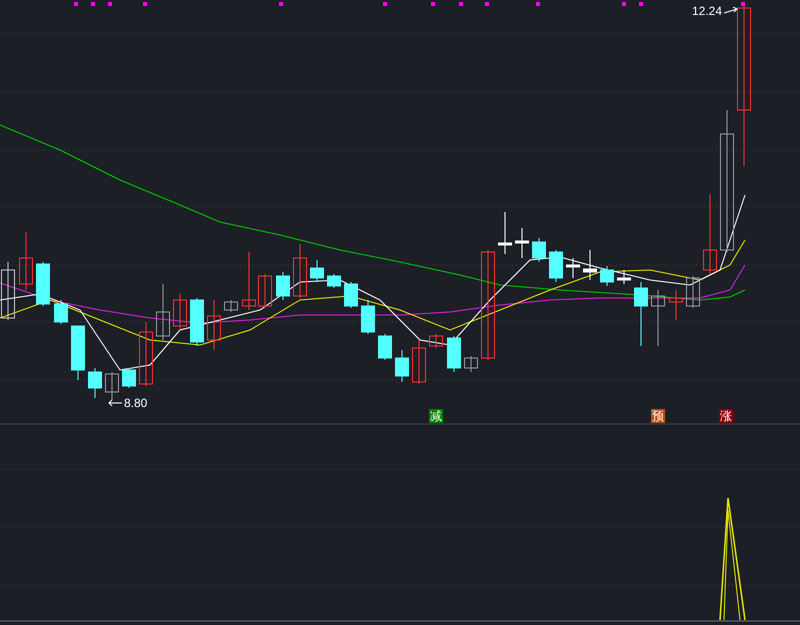  What do you see at coordinates (707, 11) in the screenshot?
I see `high-price-label: 12.24` at bounding box center [707, 11].